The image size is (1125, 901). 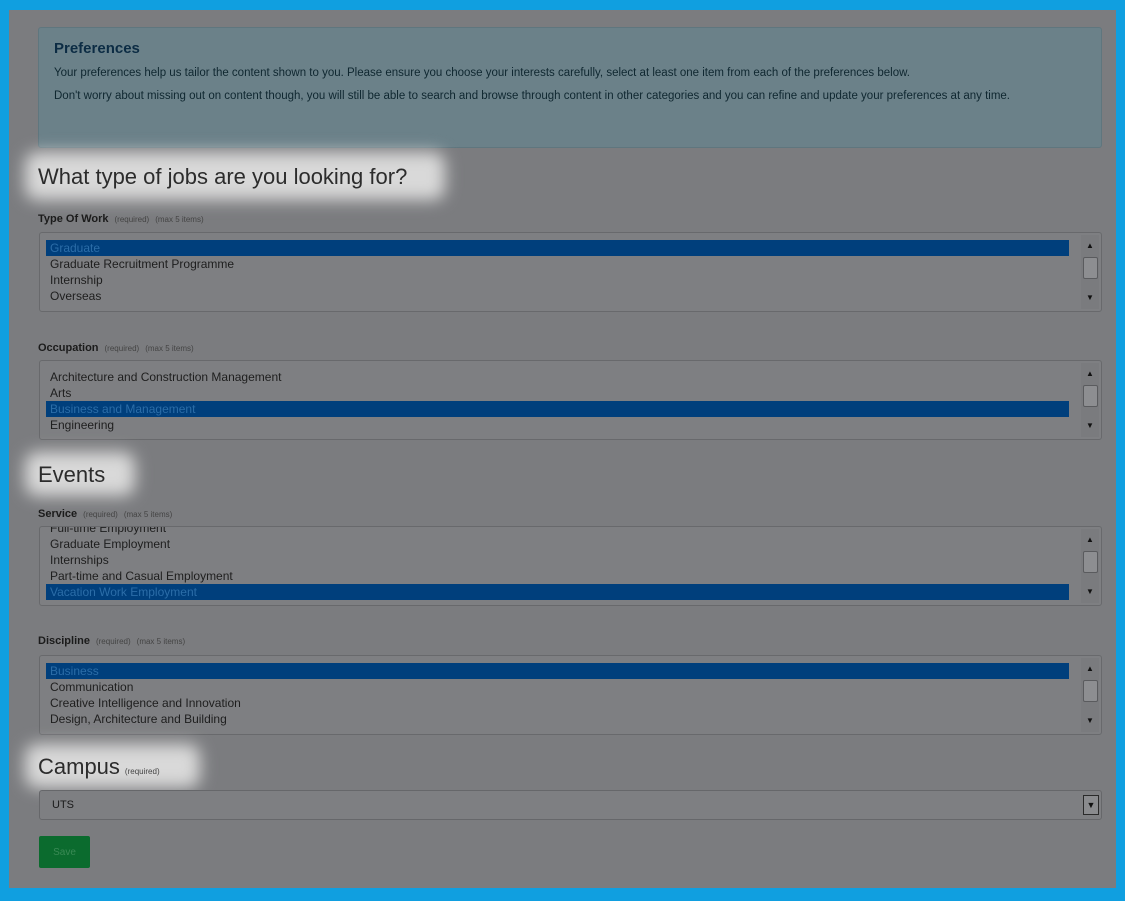 What do you see at coordinates (122, 348) in the screenshot?
I see `occupation-required: (required)` at bounding box center [122, 348].